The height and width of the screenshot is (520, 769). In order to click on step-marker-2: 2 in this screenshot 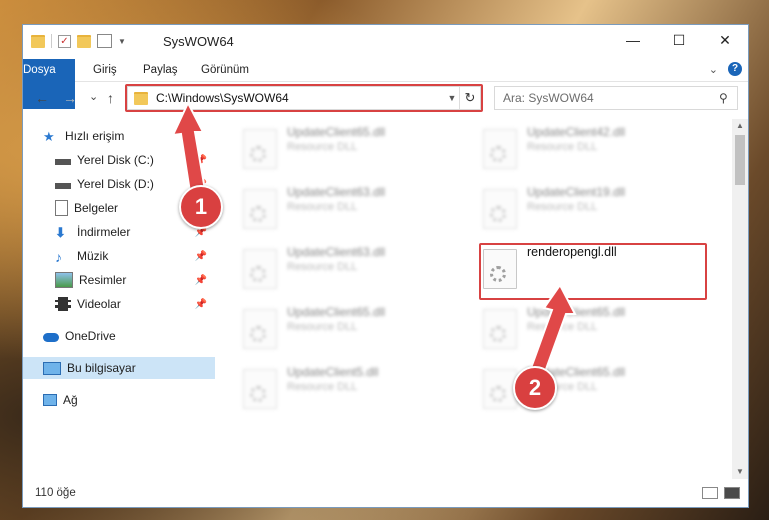, I will do `click(535, 388)`.